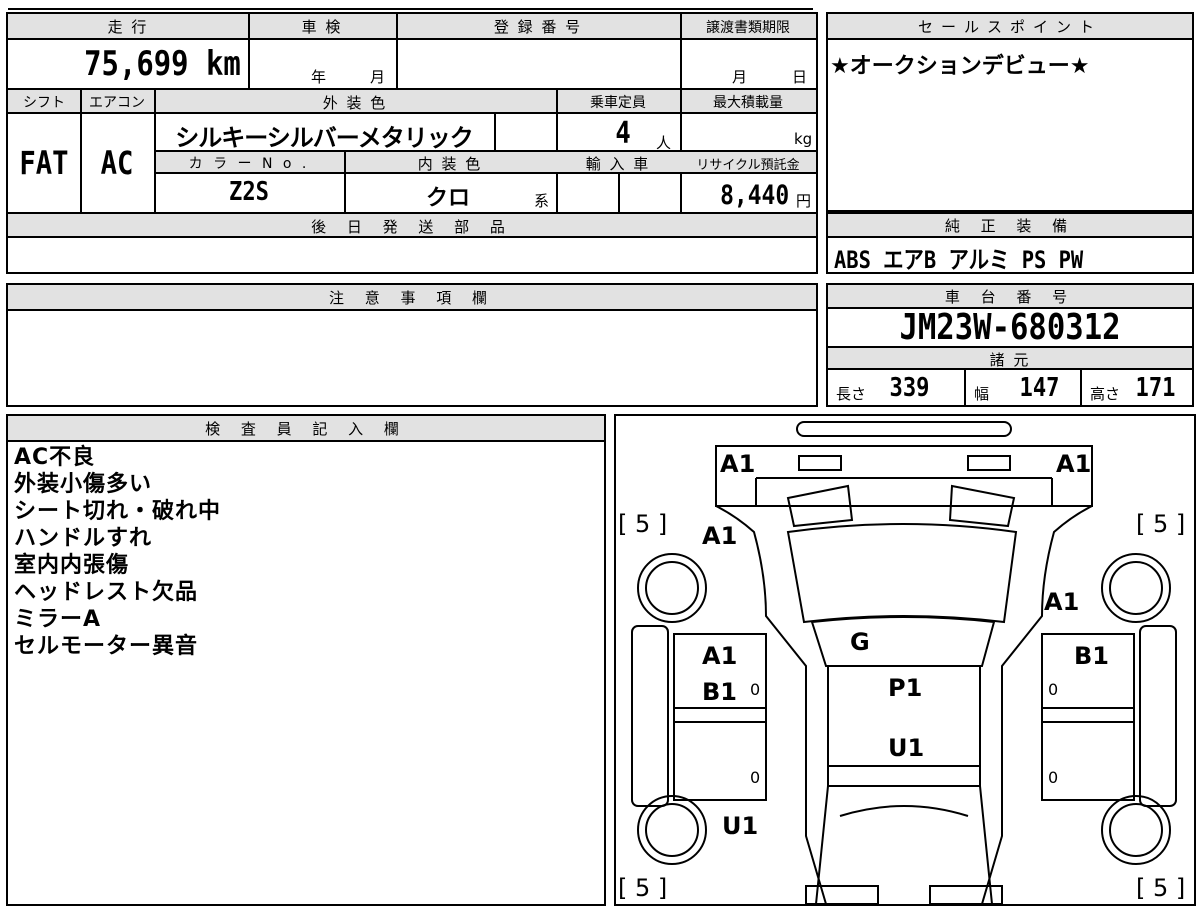 The width and height of the screenshot is (1200, 906). I want to click on mileage-label: 走 行, so click(128, 27).